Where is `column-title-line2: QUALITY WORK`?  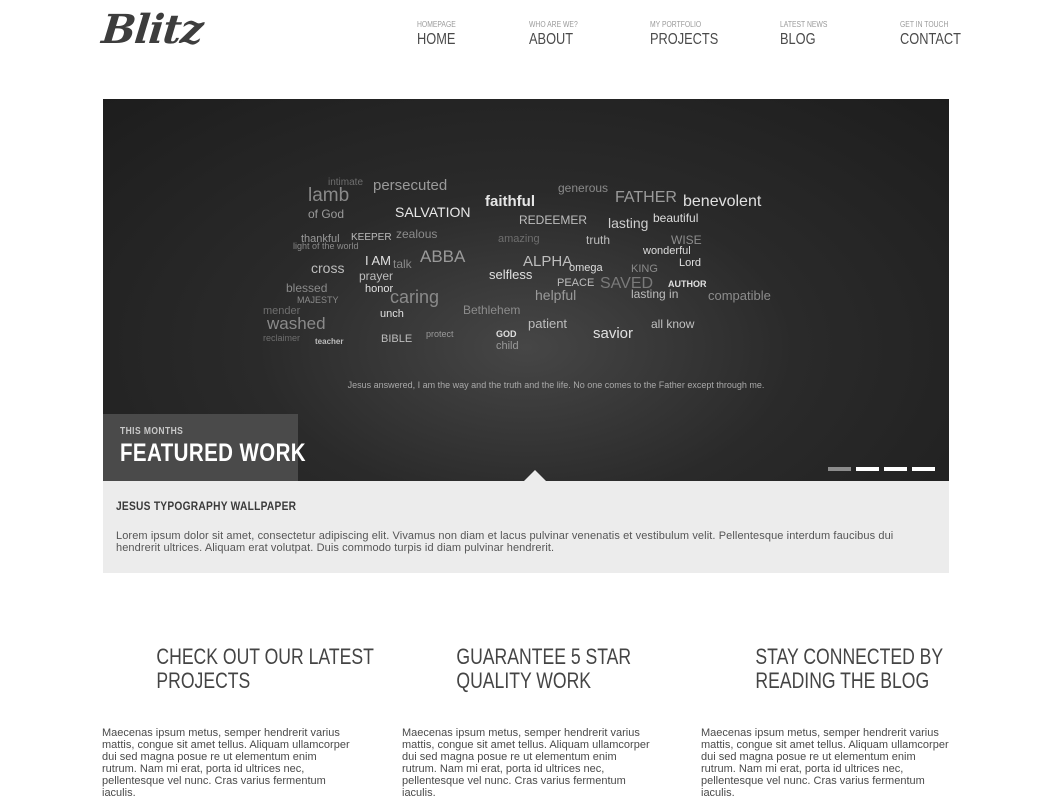
column-title-line2: QUALITY WORK is located at coordinates (524, 680).